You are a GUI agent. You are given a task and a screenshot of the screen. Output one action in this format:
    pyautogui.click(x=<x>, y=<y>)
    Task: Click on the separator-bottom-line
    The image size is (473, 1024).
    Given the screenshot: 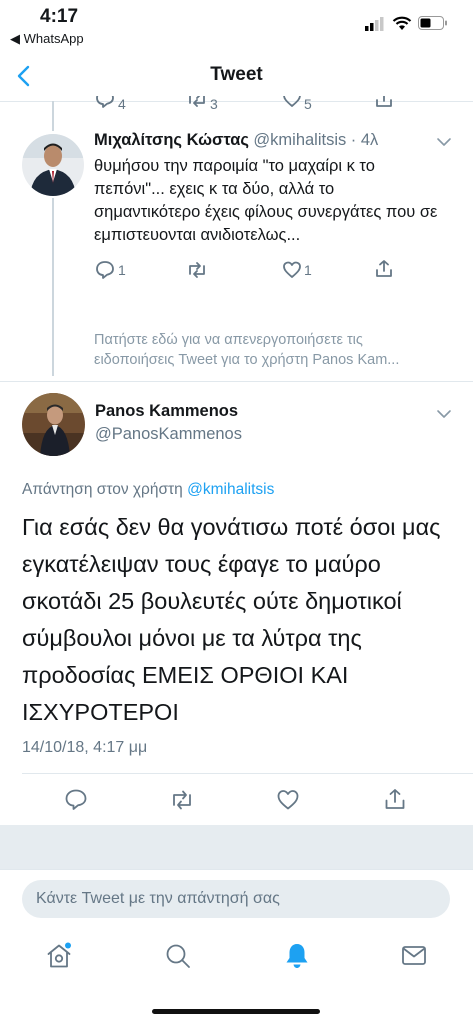 What is the action you would take?
    pyautogui.click(x=236, y=869)
    